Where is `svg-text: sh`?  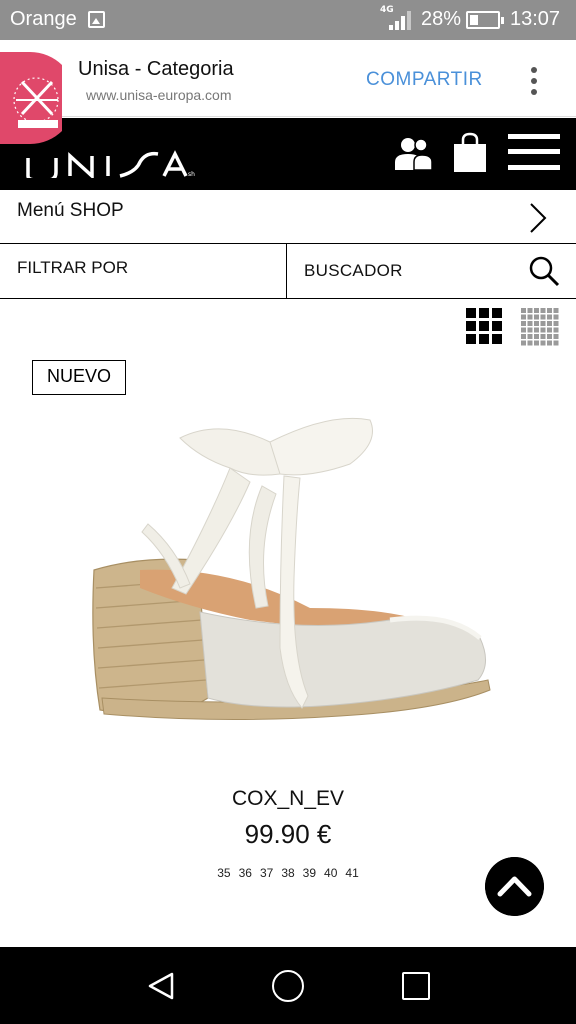
svg-text: sh is located at coordinates (191, 174).